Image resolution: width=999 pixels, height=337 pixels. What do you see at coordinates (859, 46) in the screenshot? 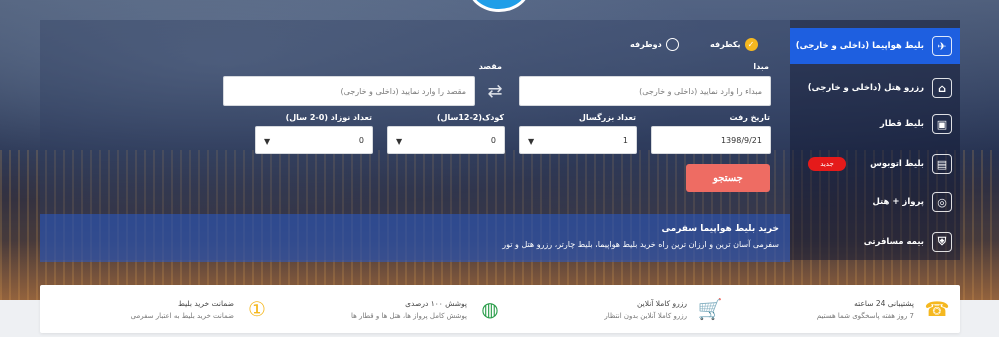
I see `sidebar-item-label: بلیط هواپیما (داخلی و خارجی)` at bounding box center [859, 46].